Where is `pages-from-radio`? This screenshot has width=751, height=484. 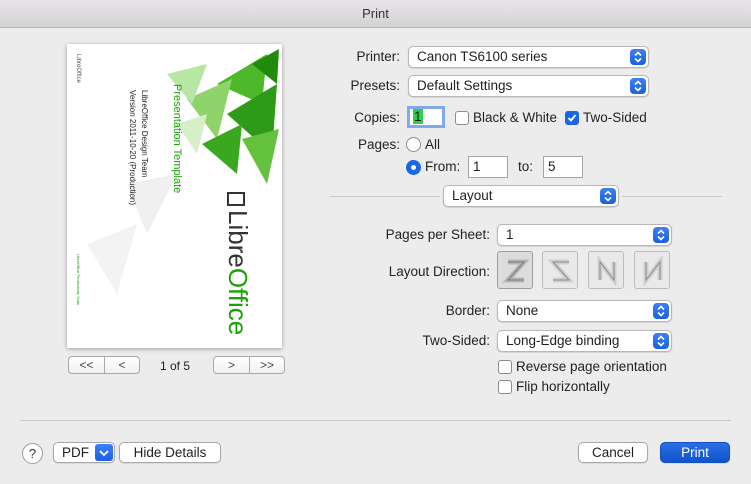 pages-from-radio is located at coordinates (413, 167).